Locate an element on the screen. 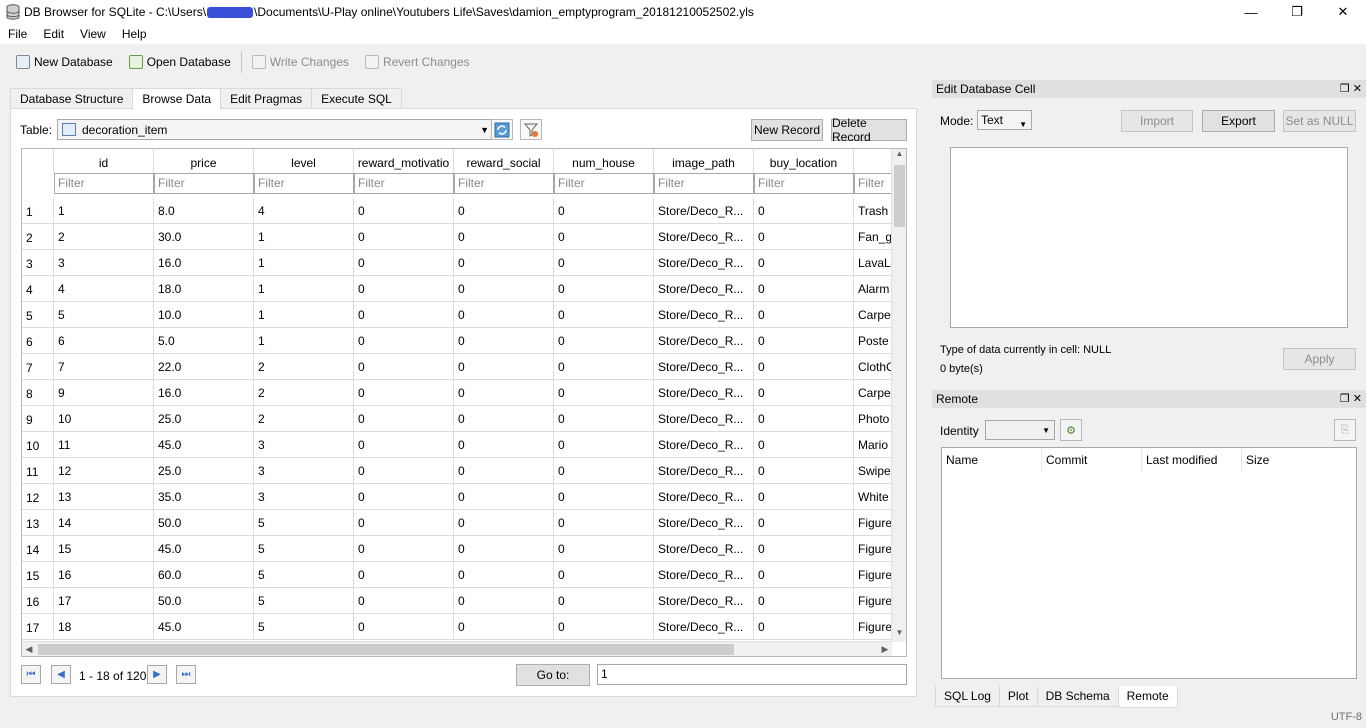  table-cell: 17 is located at coordinates (104, 600).